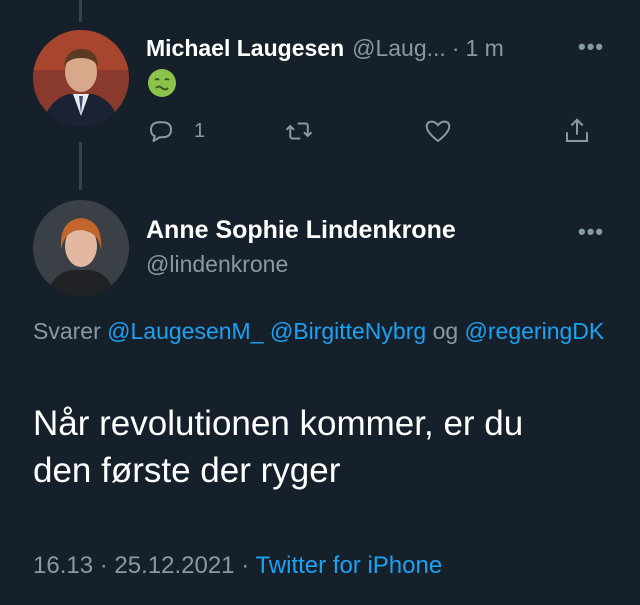  What do you see at coordinates (348, 565) in the screenshot?
I see `source-link: Twitter for iPhone` at bounding box center [348, 565].